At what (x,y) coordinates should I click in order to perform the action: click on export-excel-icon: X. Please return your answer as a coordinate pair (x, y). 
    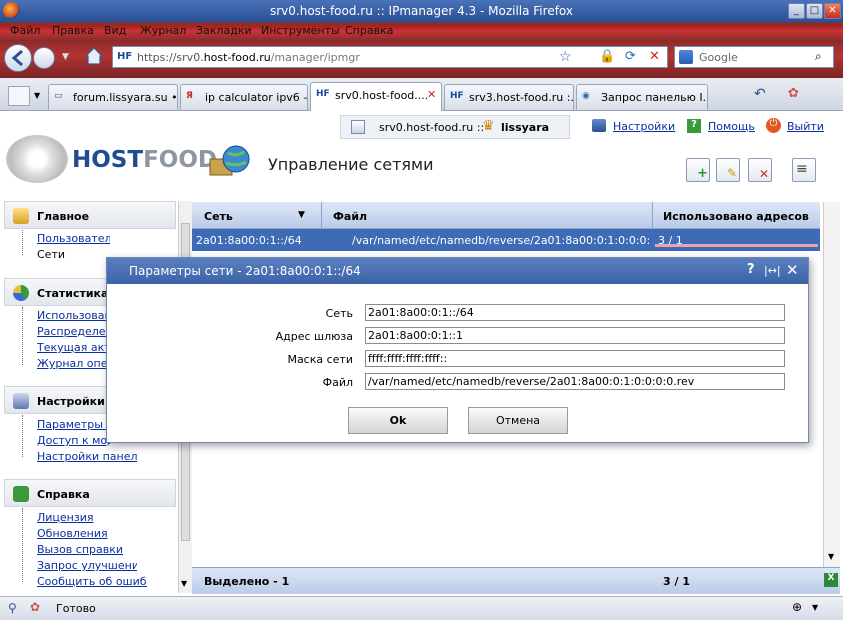
    Looking at the image, I should click on (831, 580).